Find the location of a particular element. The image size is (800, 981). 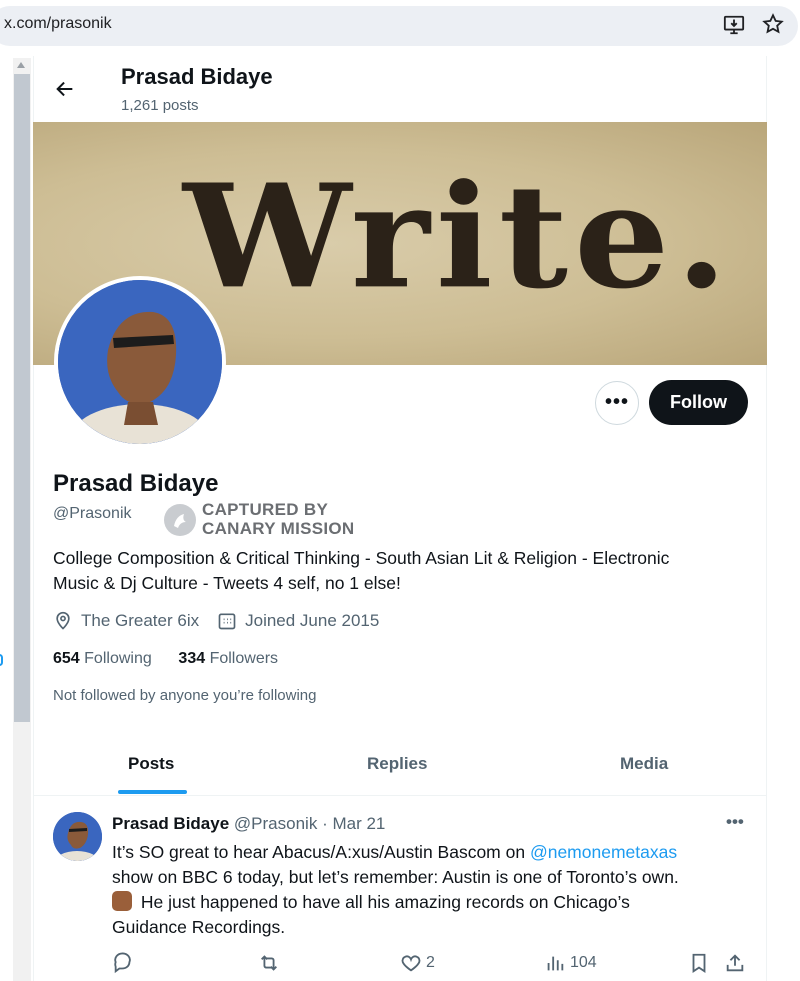

repost-button is located at coordinates (269, 963).